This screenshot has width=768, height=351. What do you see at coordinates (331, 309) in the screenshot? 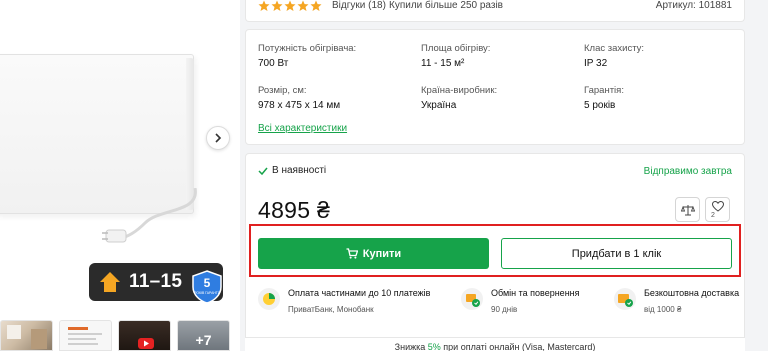
I see `perk-subtitle: ПриватБанк, Монобанк` at bounding box center [331, 309].